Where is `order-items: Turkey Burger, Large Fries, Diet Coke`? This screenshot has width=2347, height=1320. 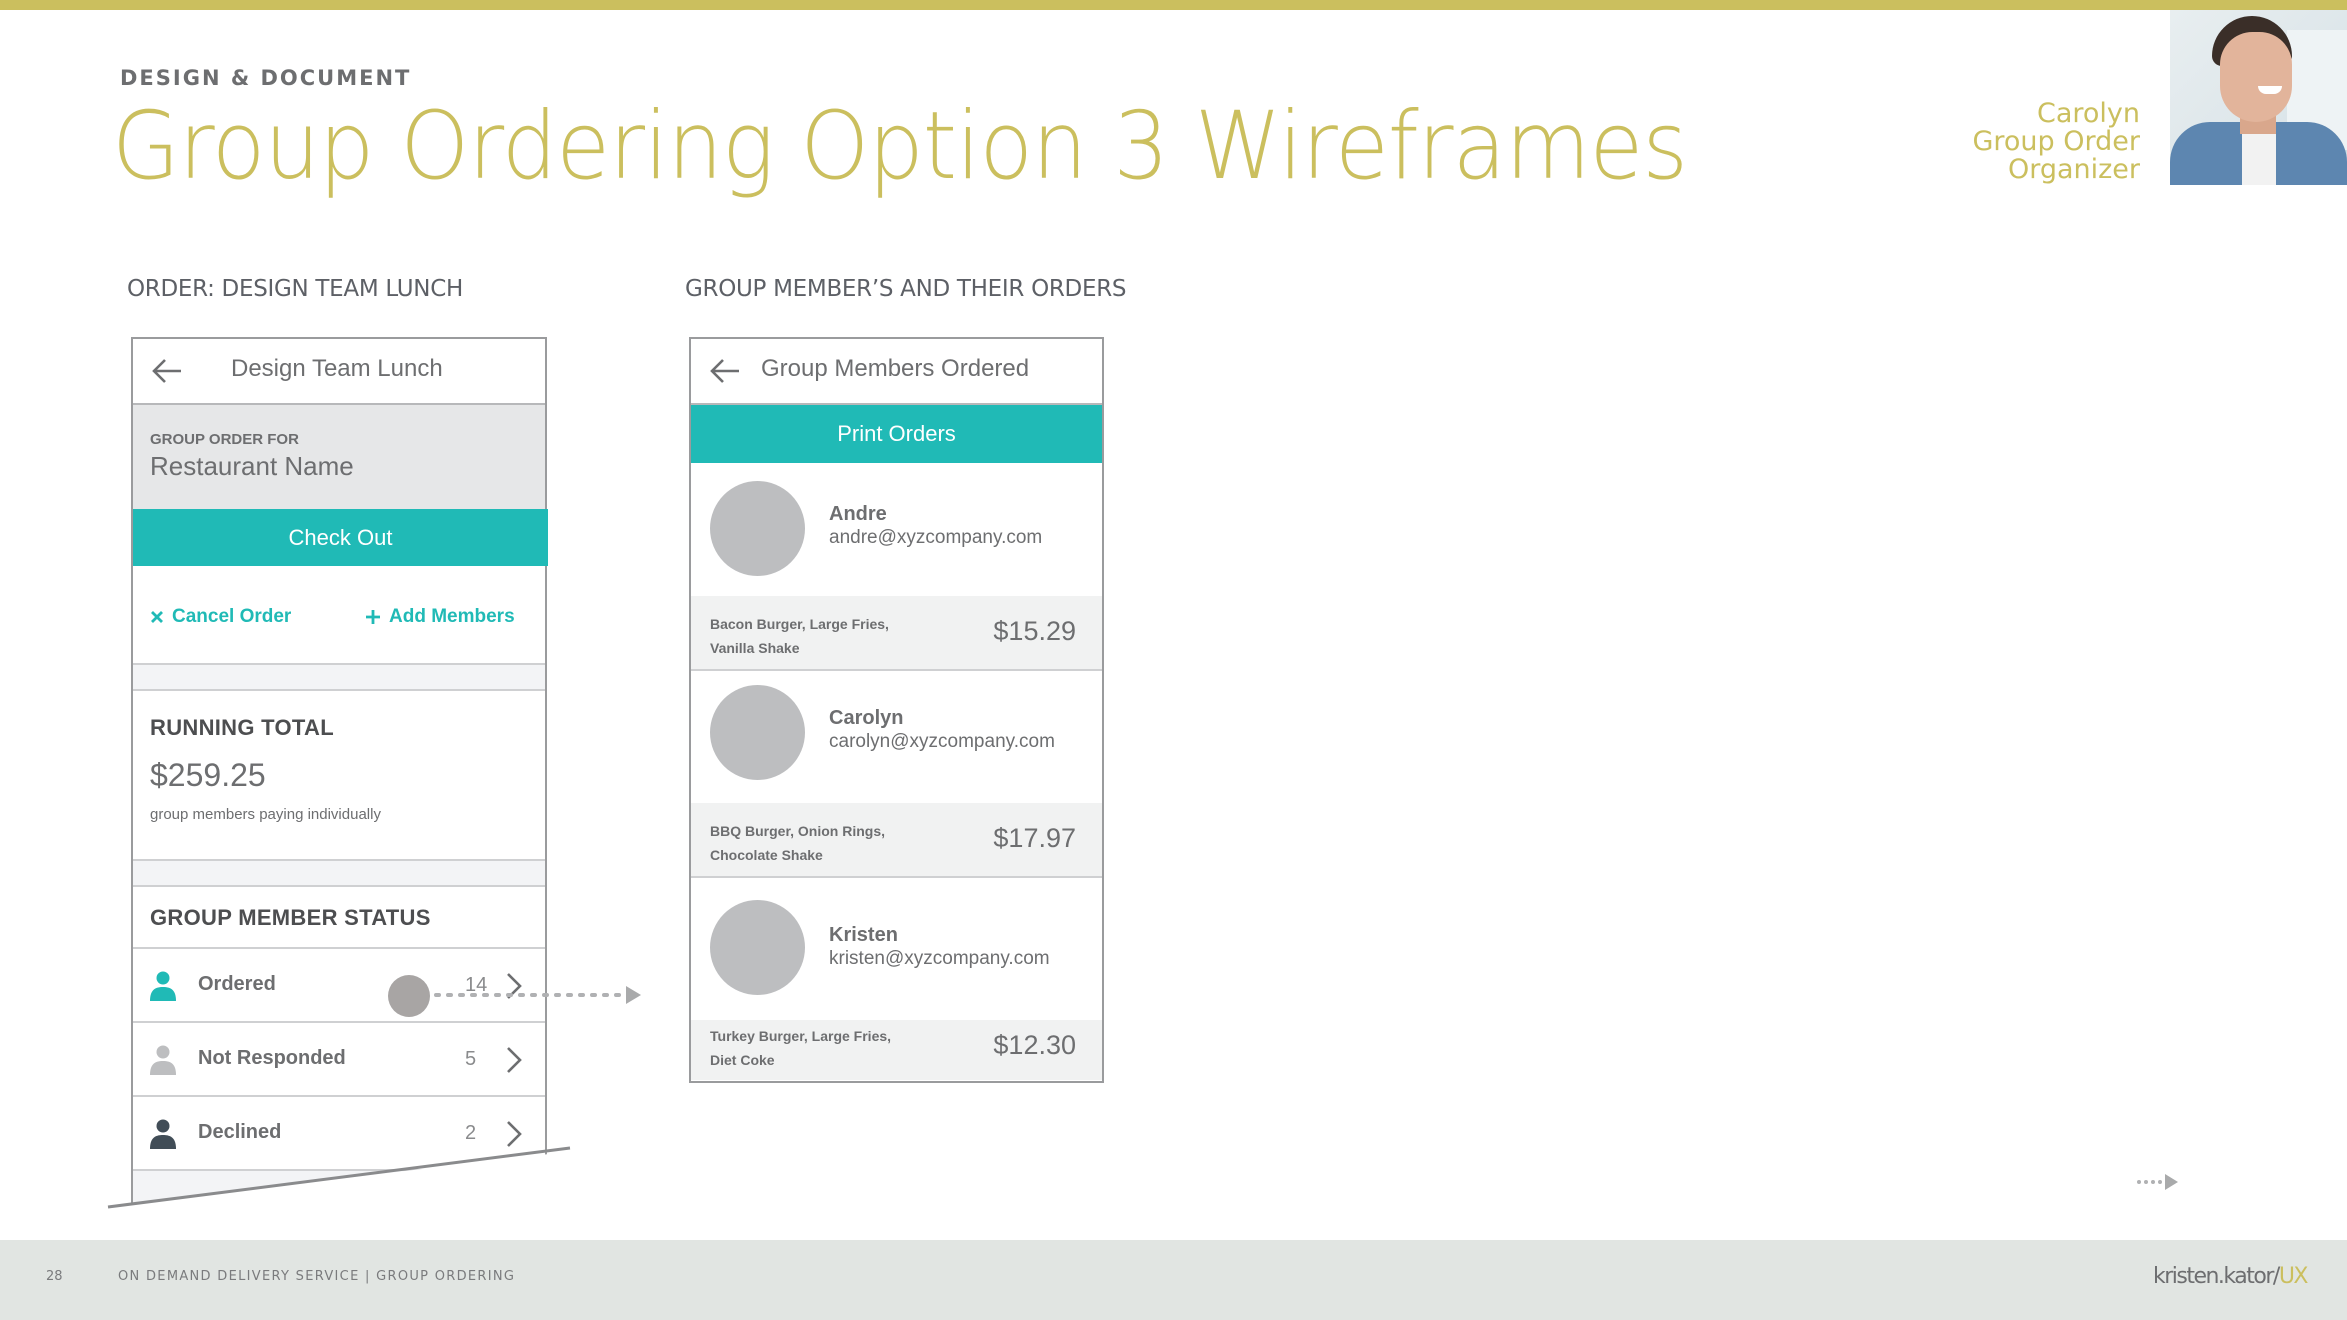
order-items: Turkey Burger, Large Fries, Diet Coke is located at coordinates (810, 1048).